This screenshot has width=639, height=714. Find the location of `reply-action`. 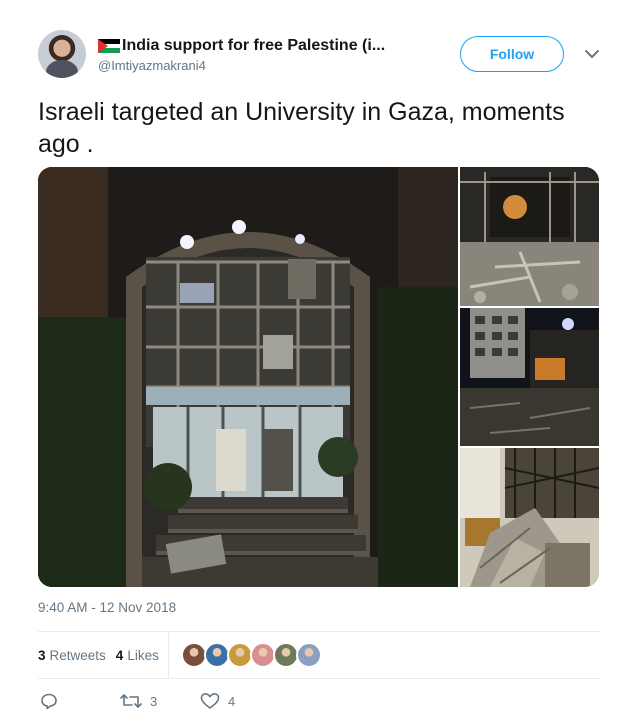

reply-action is located at coordinates (53, 701).